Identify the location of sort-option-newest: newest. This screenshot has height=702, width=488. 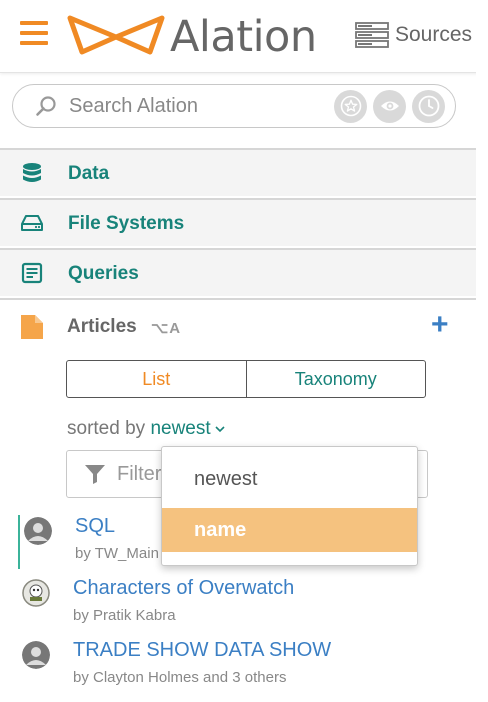
(289, 479).